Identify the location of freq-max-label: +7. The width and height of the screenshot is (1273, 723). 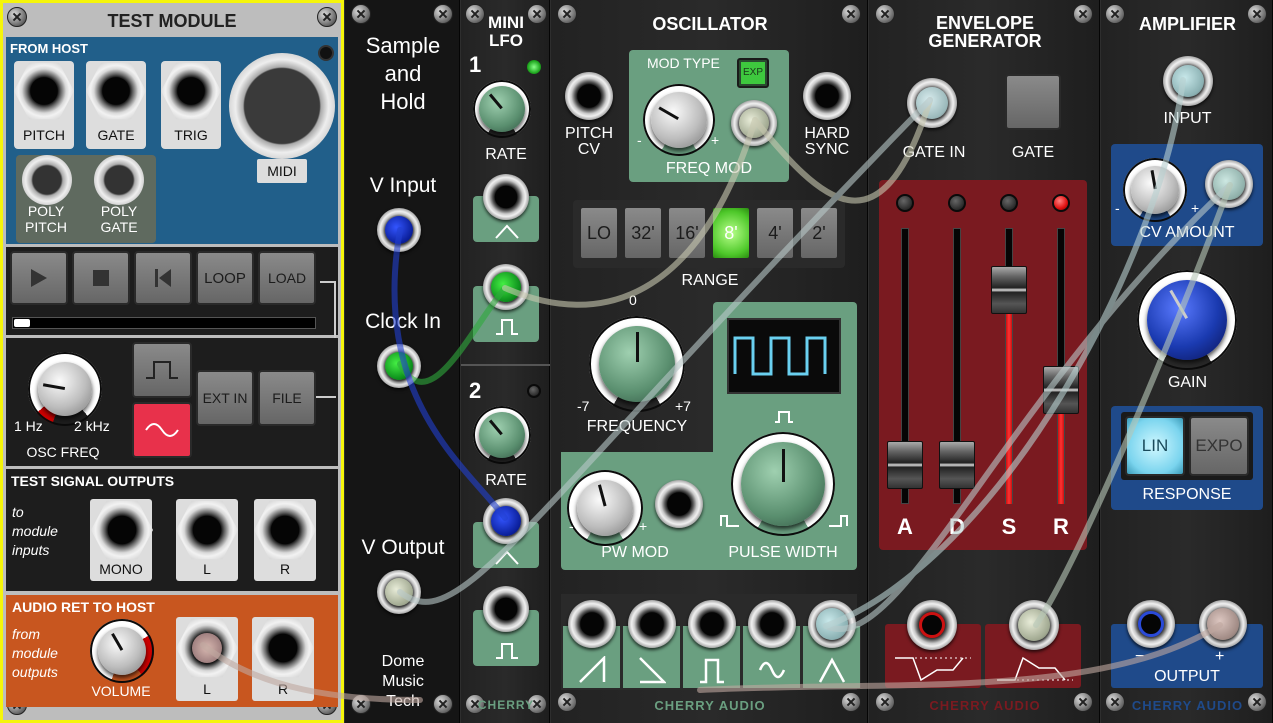
(683, 406).